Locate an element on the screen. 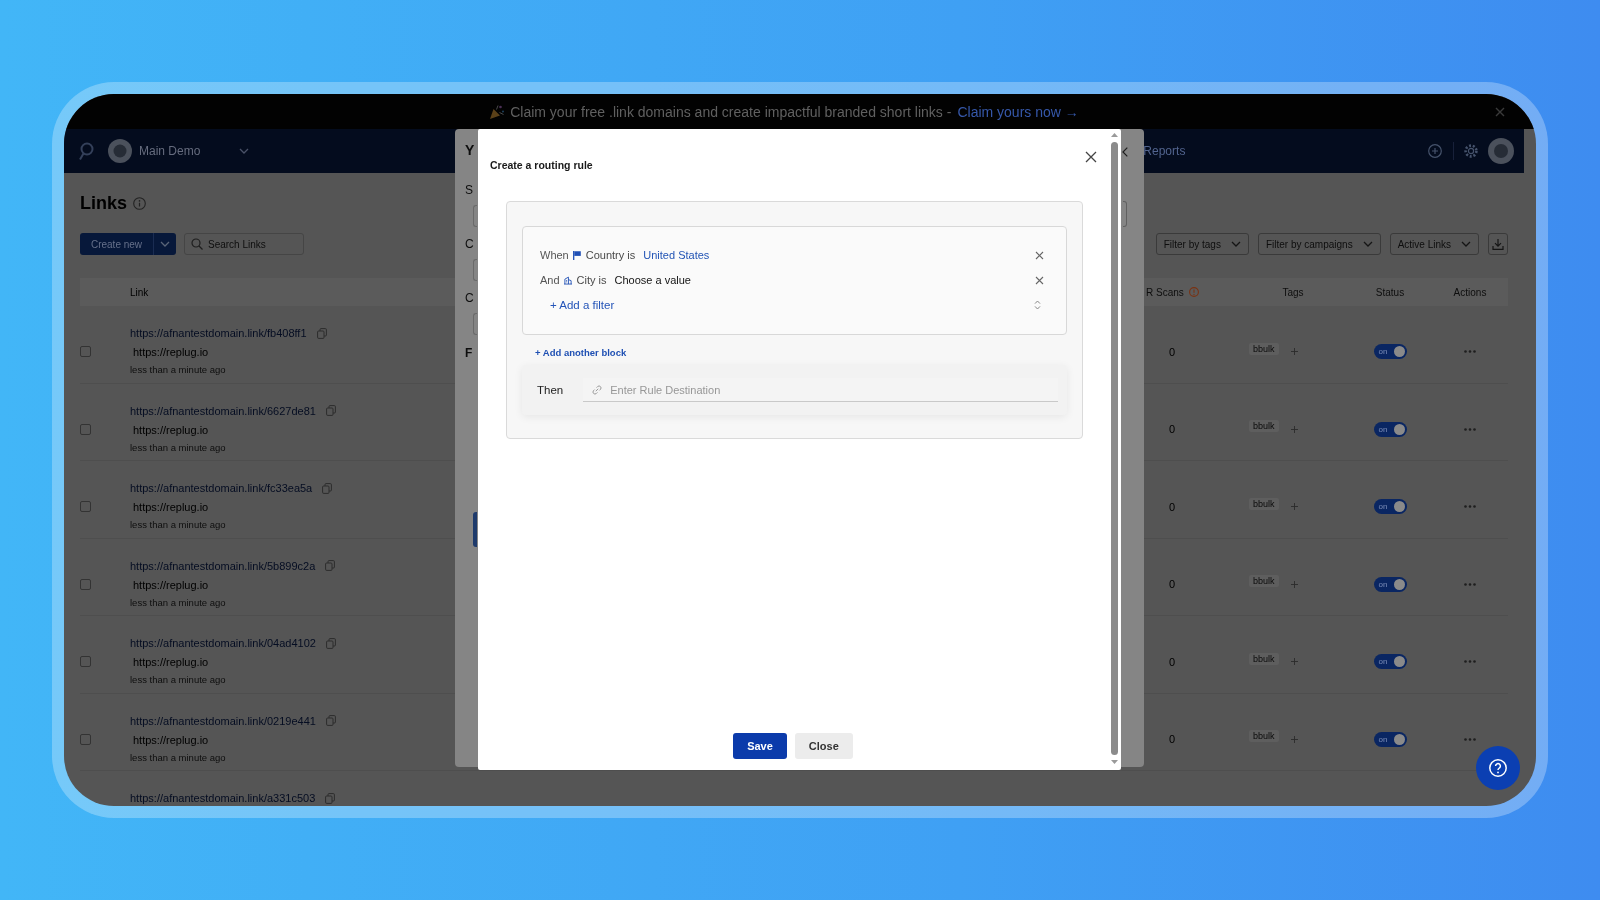 The height and width of the screenshot is (900, 1600). dialog-title-fragment: Y is located at coordinates (470, 150).